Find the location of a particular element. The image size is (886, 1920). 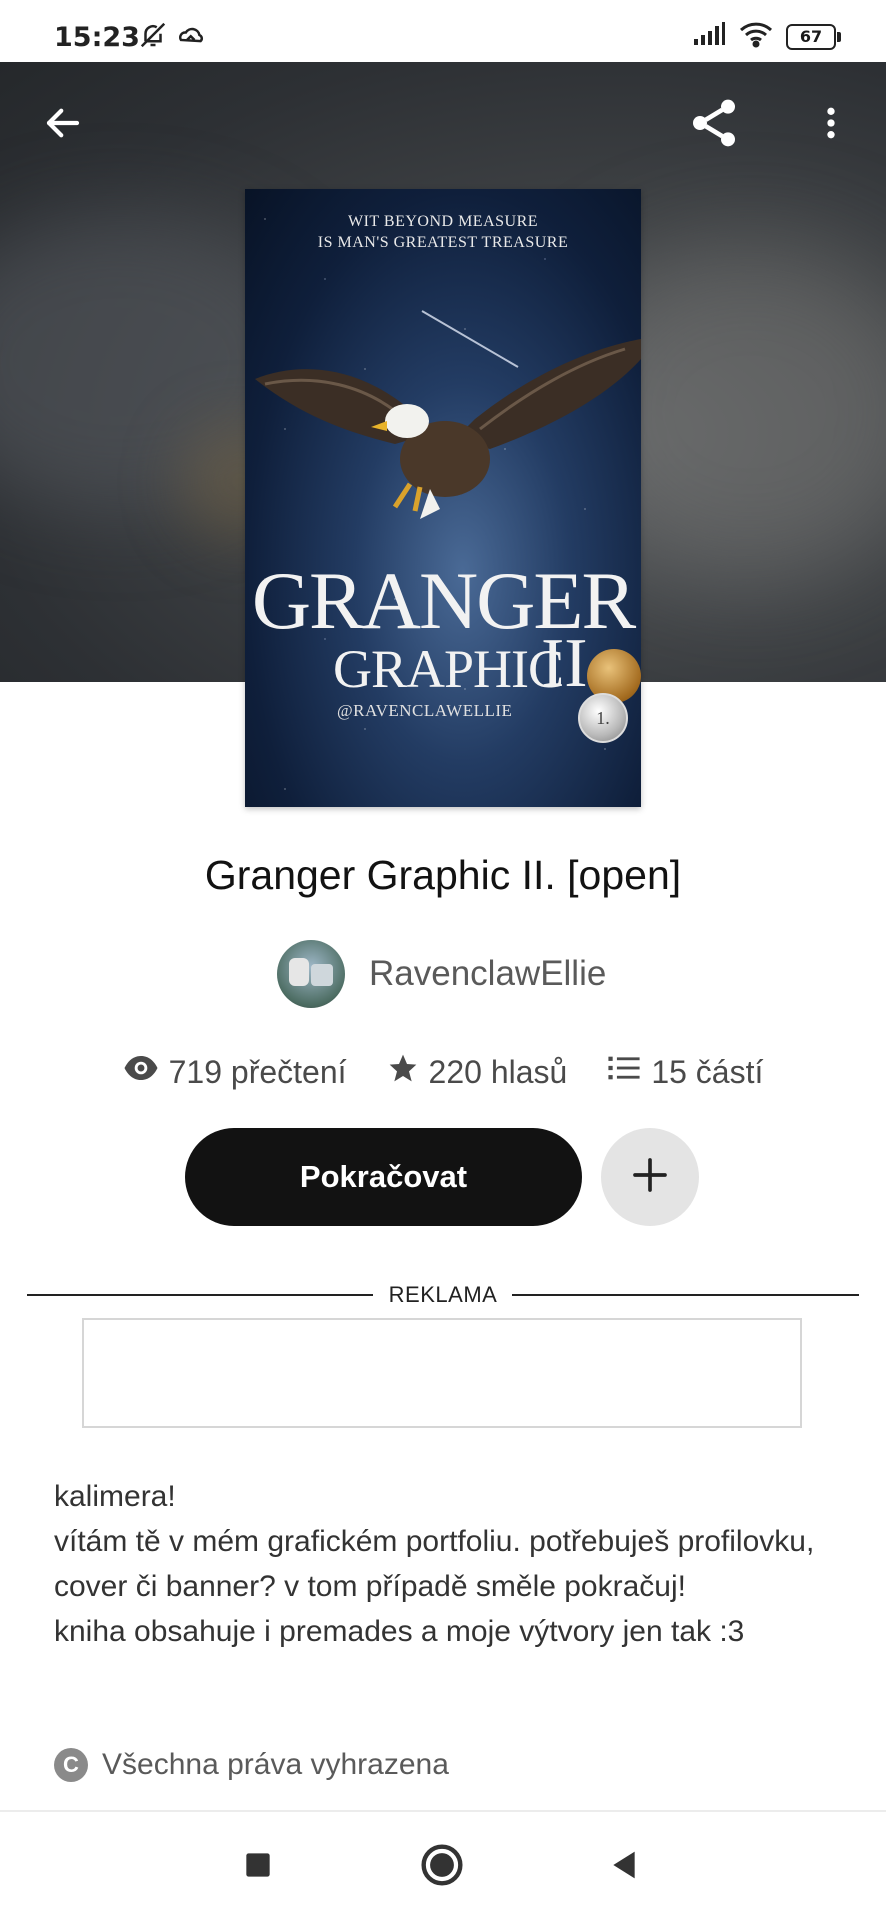

book-title: Granger Graphic II. [open] is located at coordinates (443, 875).